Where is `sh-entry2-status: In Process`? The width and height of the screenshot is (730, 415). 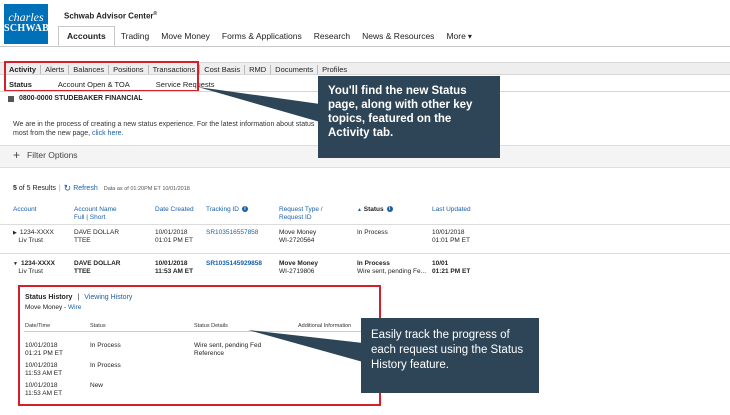 sh-entry2-status: In Process is located at coordinates (105, 365).